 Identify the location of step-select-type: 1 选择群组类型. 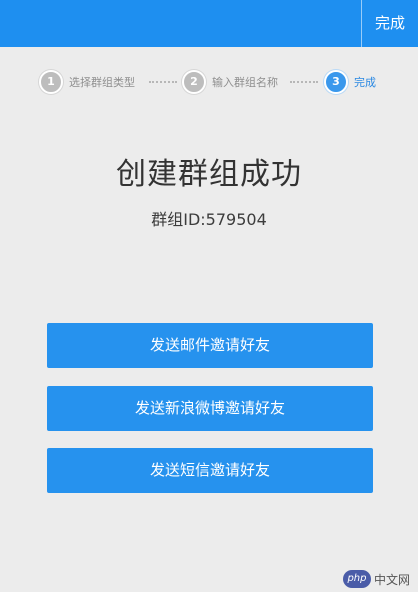
(87, 82).